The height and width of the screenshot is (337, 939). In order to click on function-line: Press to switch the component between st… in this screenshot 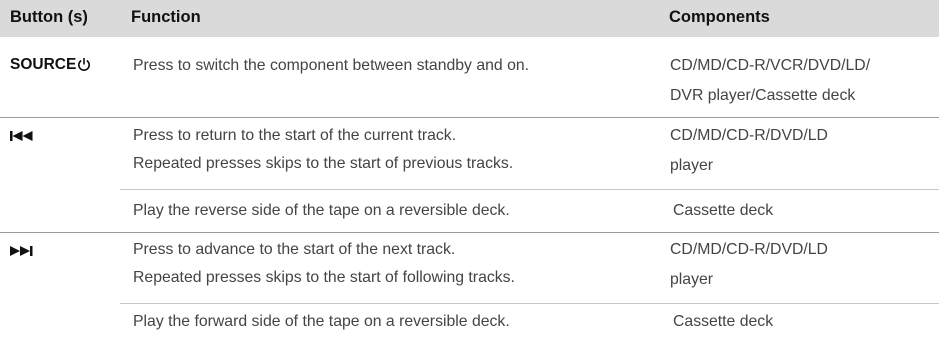, I will do `click(331, 65)`.